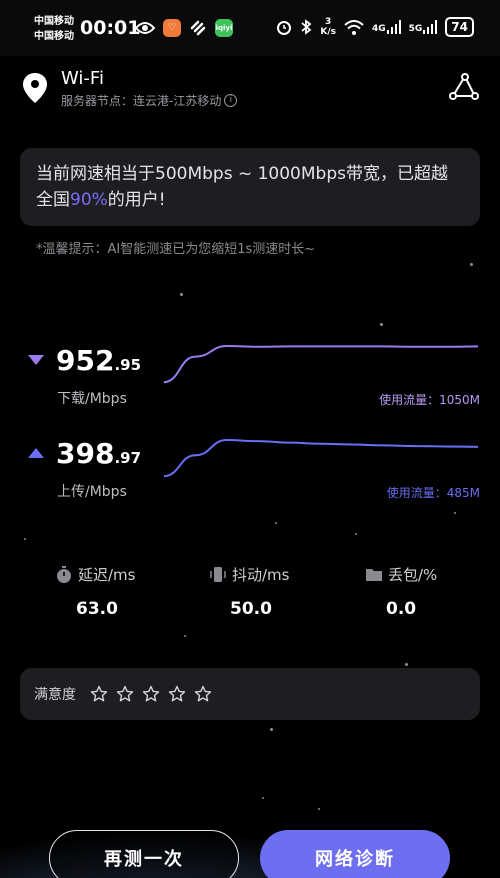  I want to click on shield-app-icon: ♡, so click(172, 28).